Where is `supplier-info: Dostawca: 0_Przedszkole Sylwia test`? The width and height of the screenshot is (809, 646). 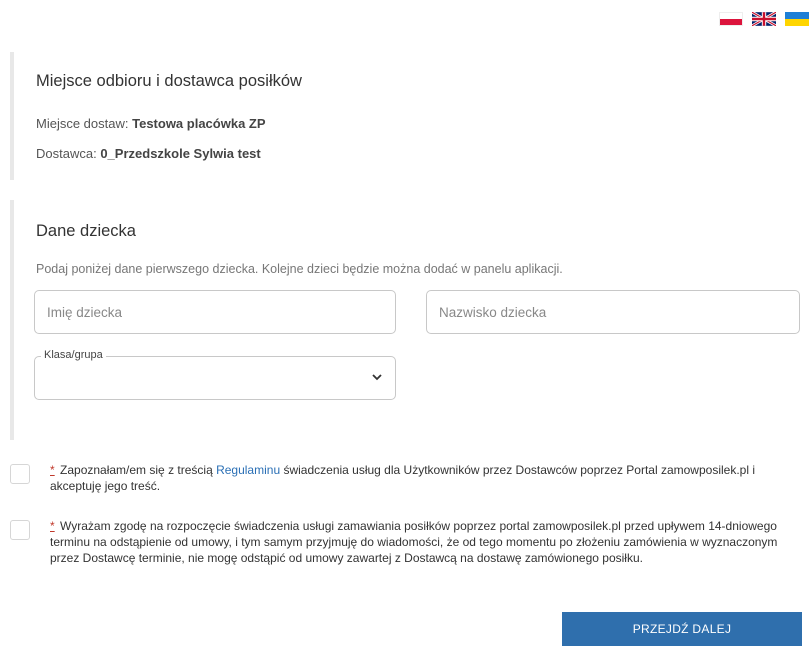 supplier-info: Dostawca: 0_Przedszkole Sylwia test is located at coordinates (148, 153).